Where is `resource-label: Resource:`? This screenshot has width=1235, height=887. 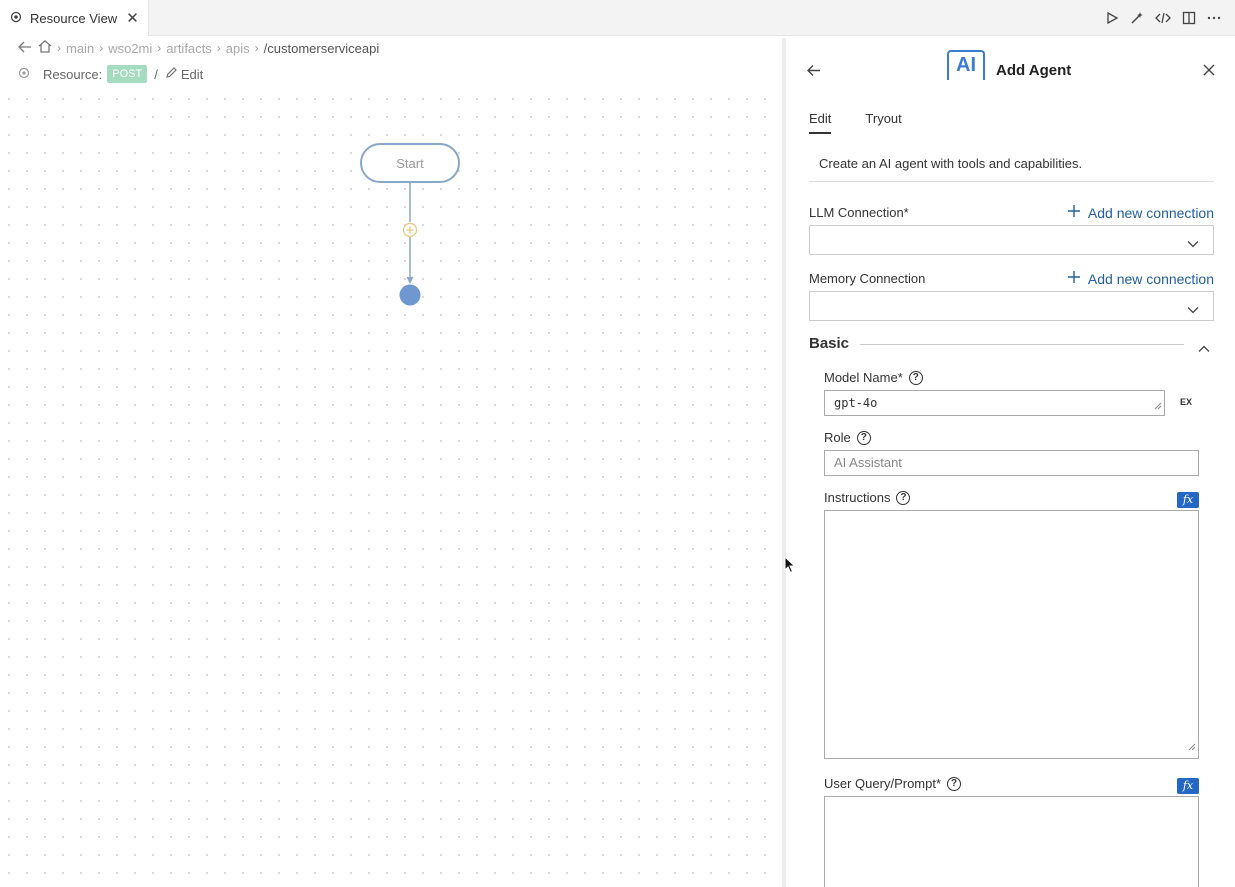
resource-label: Resource: is located at coordinates (73, 74).